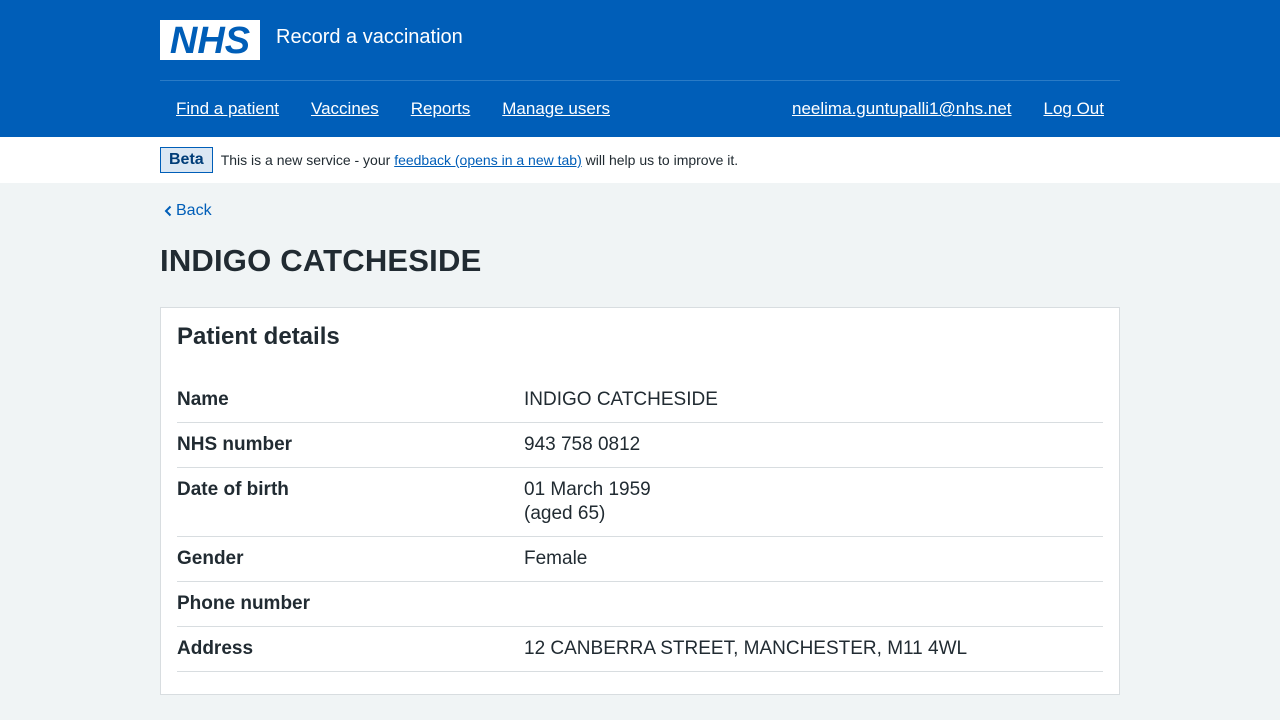  I want to click on nhs-logo-icon: NHS, so click(210, 40).